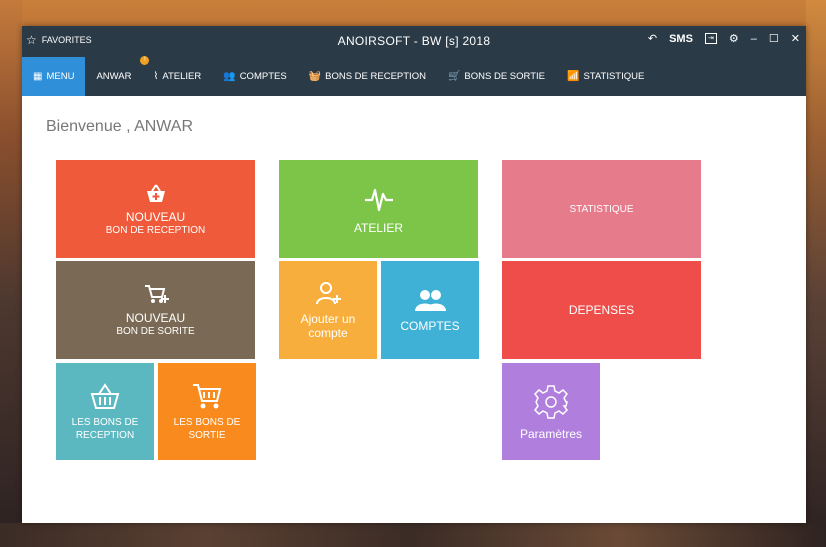  What do you see at coordinates (207, 435) in the screenshot?
I see `tile-subtitle: SORTIE` at bounding box center [207, 435].